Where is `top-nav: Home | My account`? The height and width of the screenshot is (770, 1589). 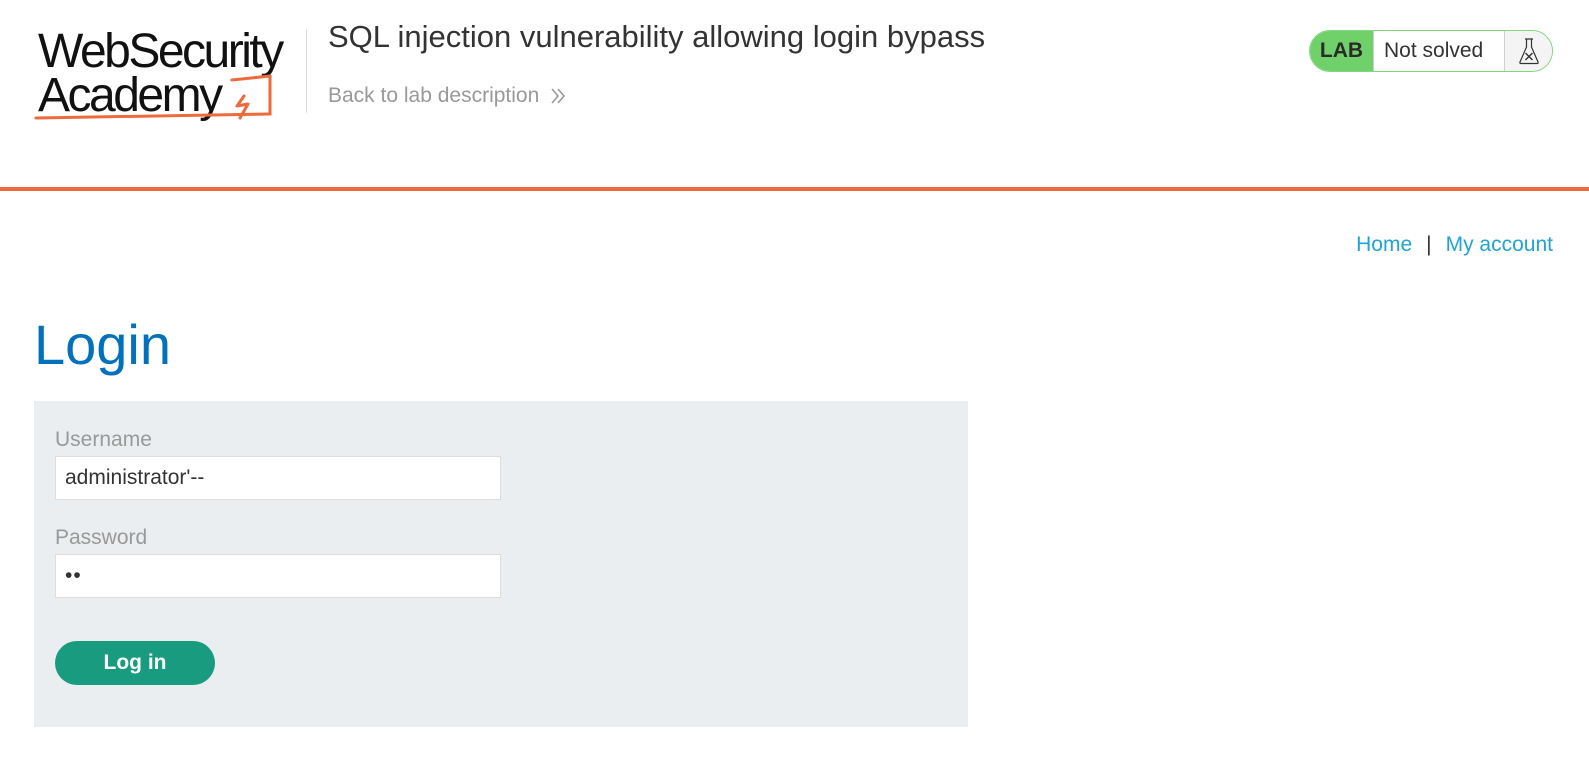 top-nav: Home | My account is located at coordinates (1454, 245).